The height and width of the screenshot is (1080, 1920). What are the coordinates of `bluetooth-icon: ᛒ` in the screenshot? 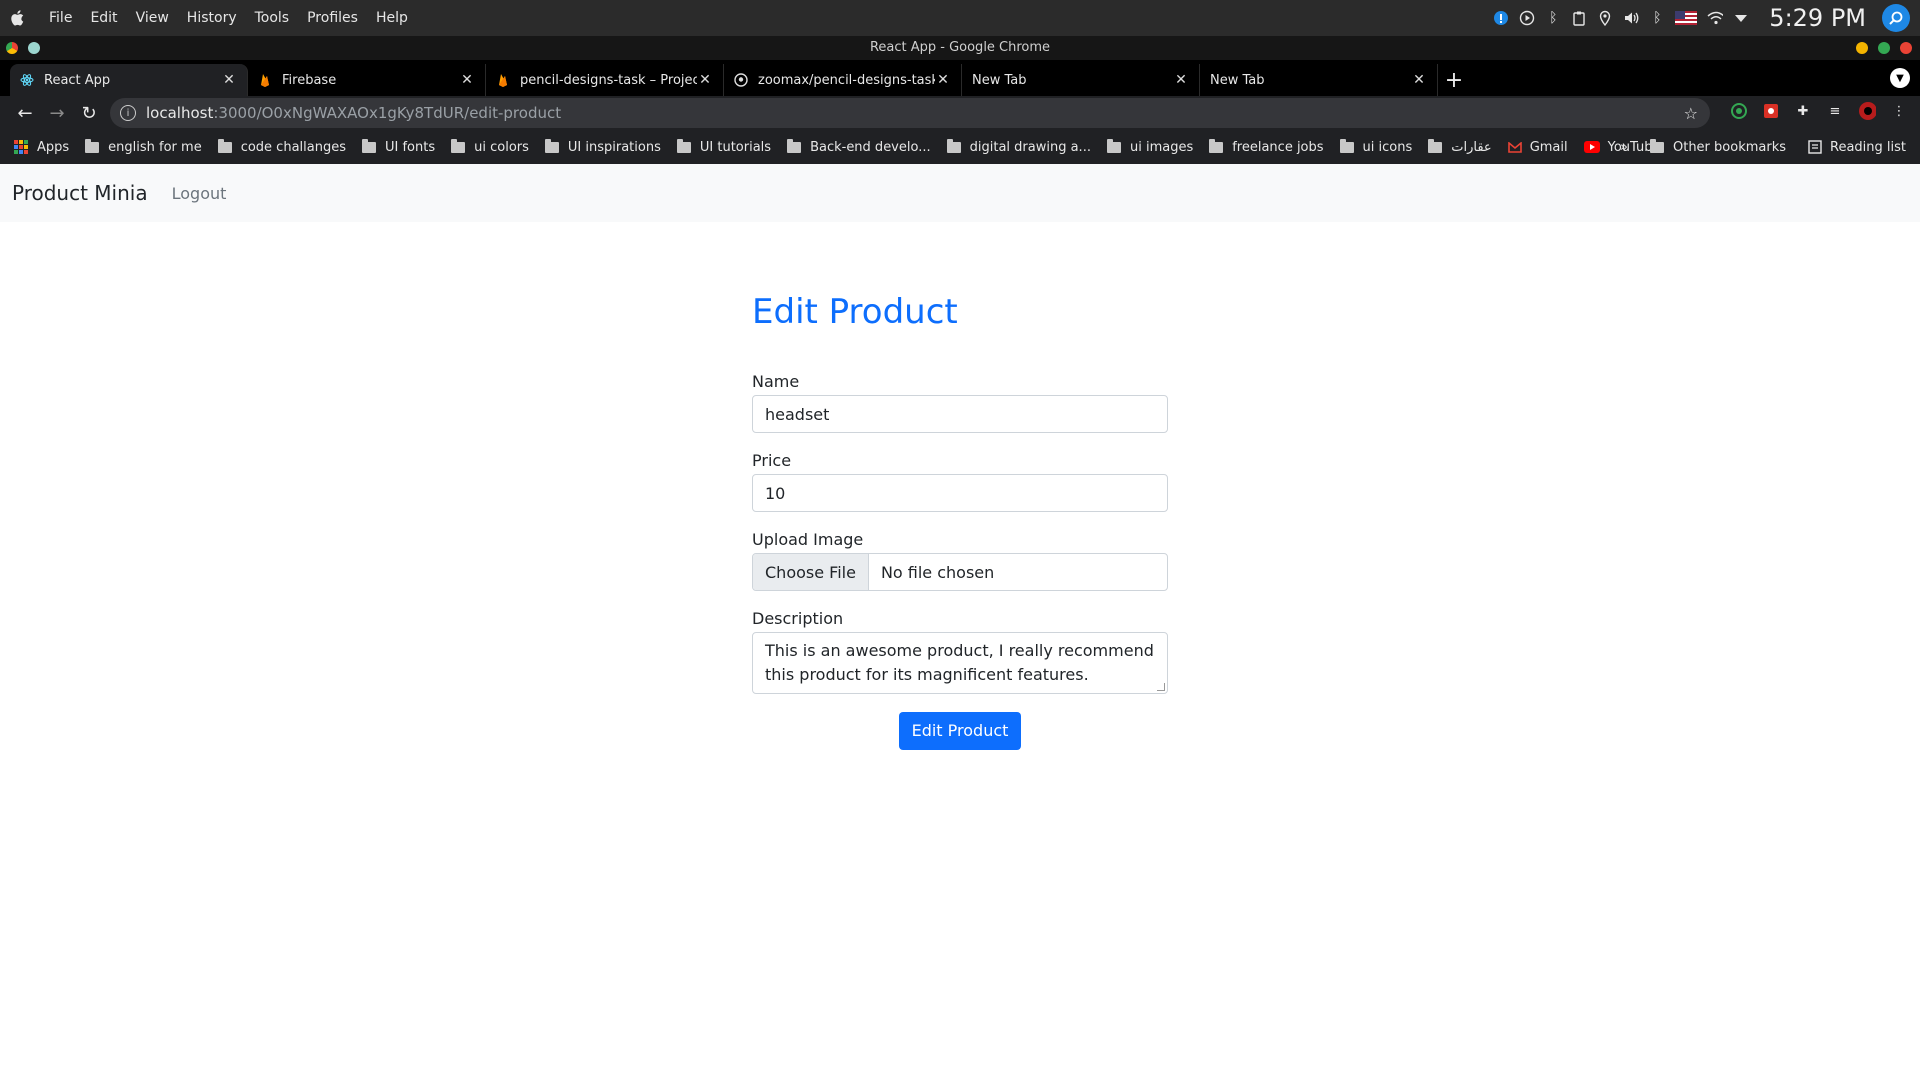 It's located at (1553, 18).